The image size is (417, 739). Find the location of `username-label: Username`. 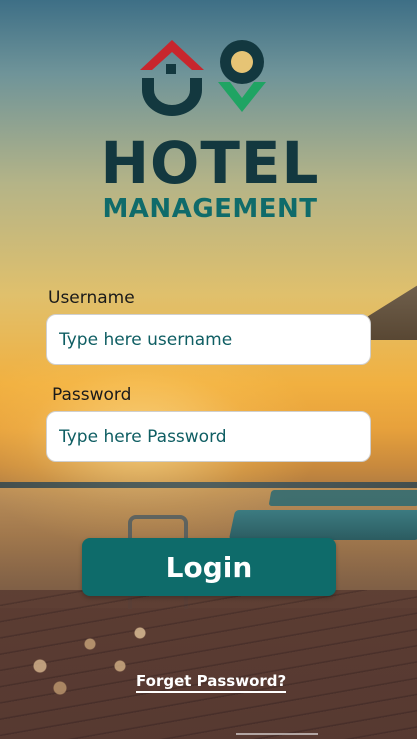

username-label: Username is located at coordinates (91, 298).